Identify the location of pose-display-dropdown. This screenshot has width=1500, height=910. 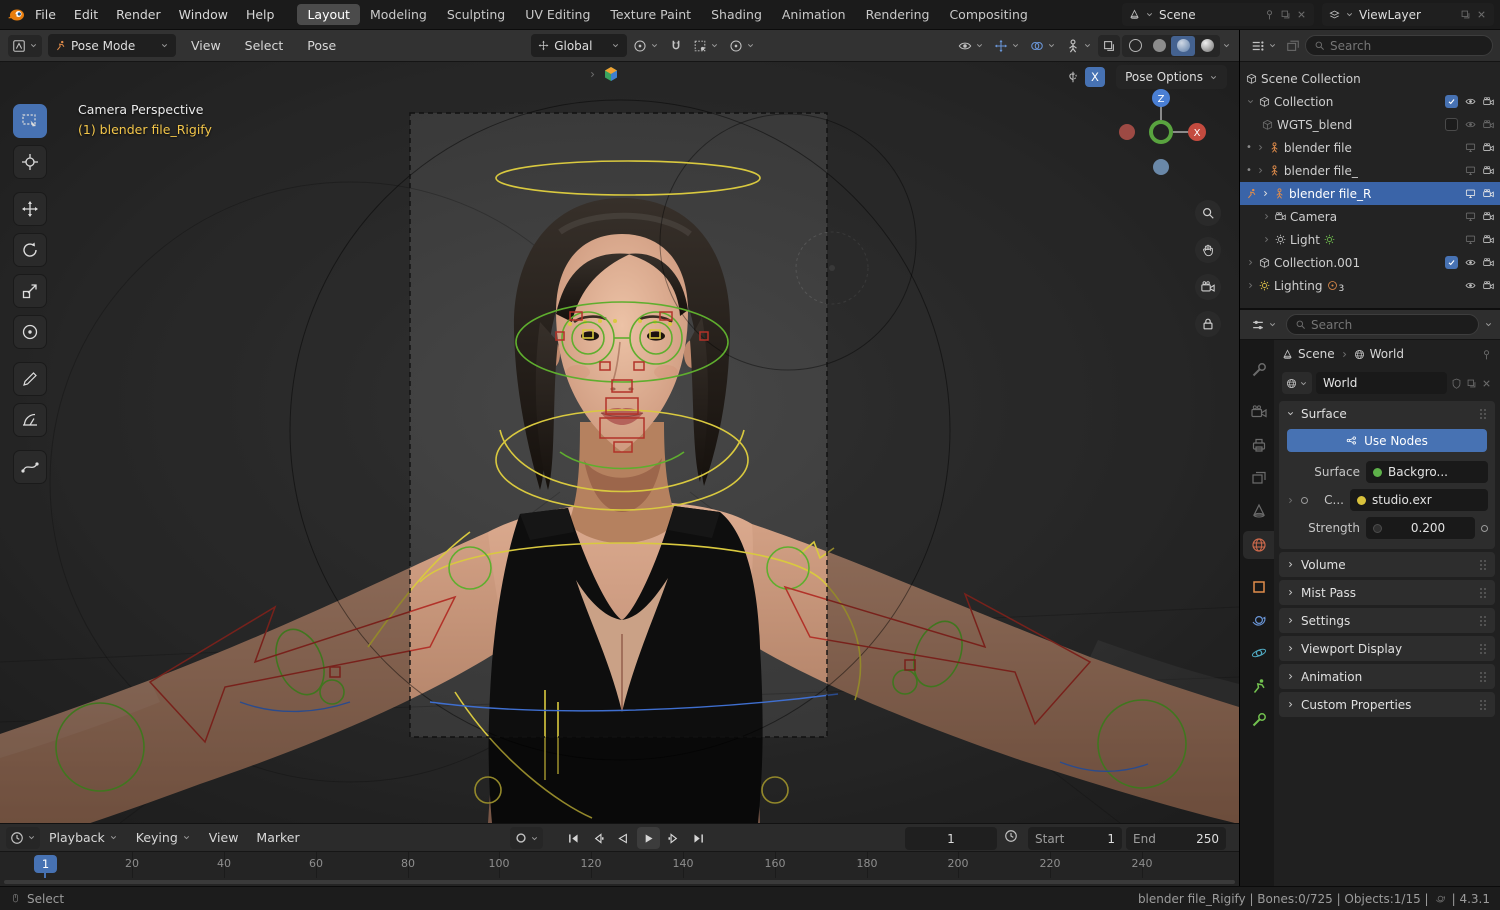
(1079, 46).